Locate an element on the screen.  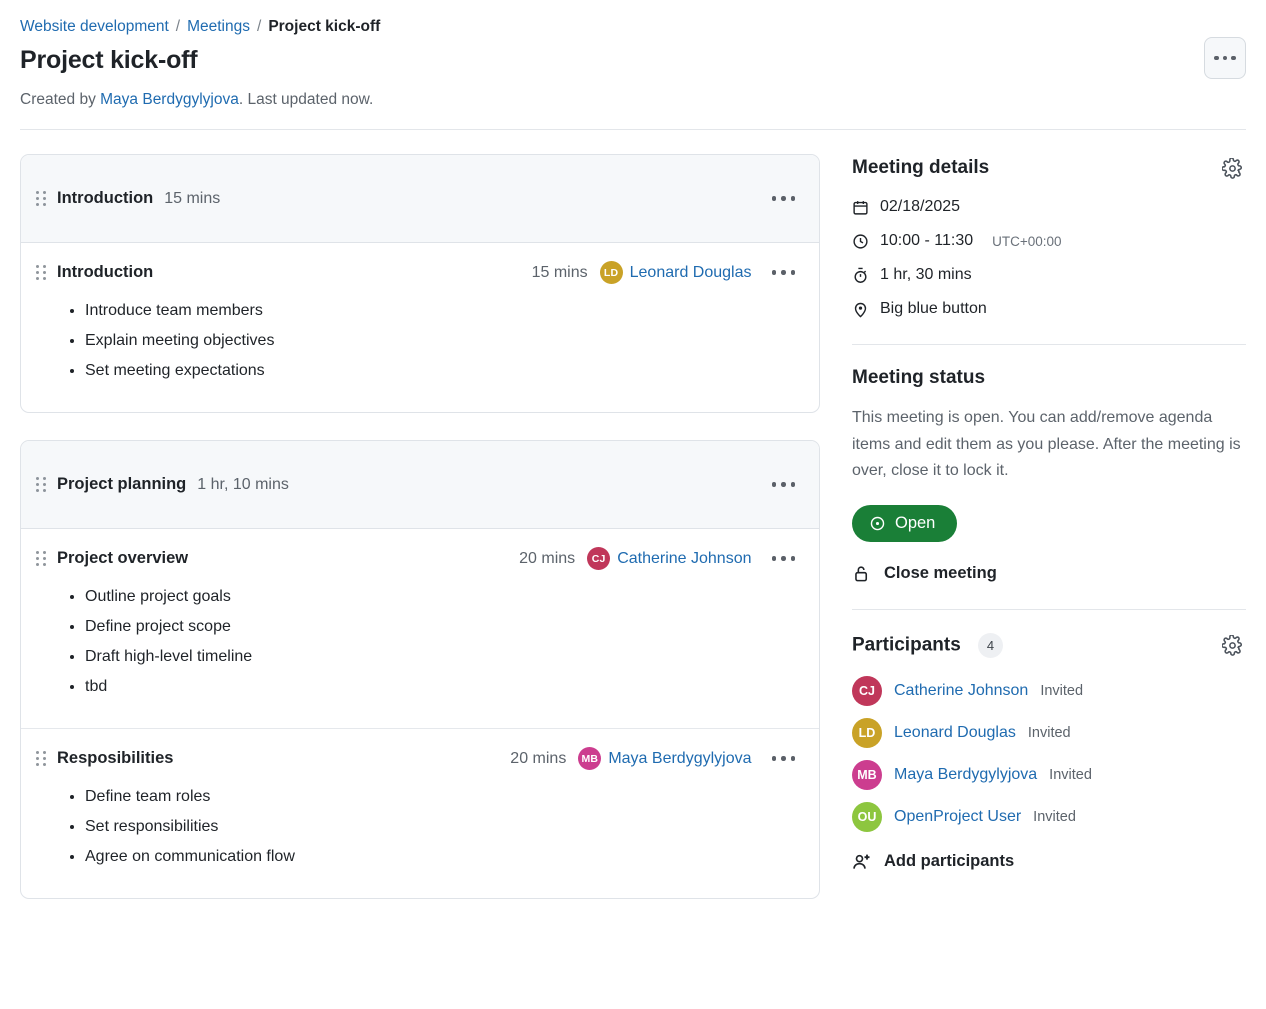
avatar: MB is located at coordinates (590, 758).